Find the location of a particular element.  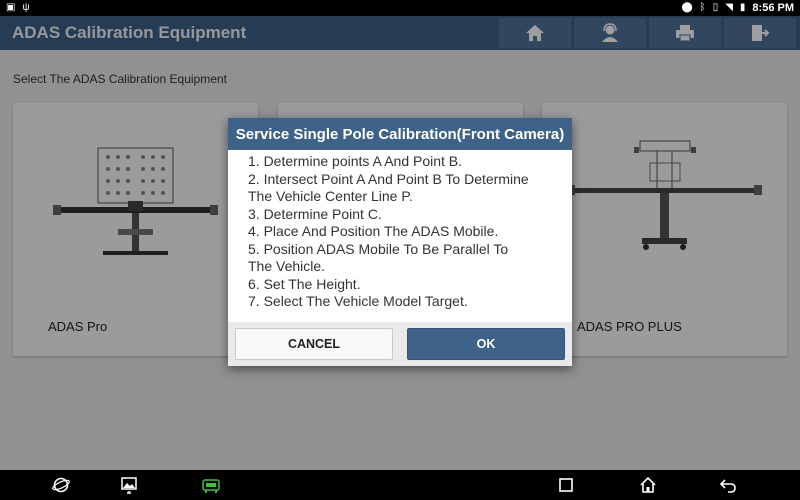

home-icon is located at coordinates (648, 484).